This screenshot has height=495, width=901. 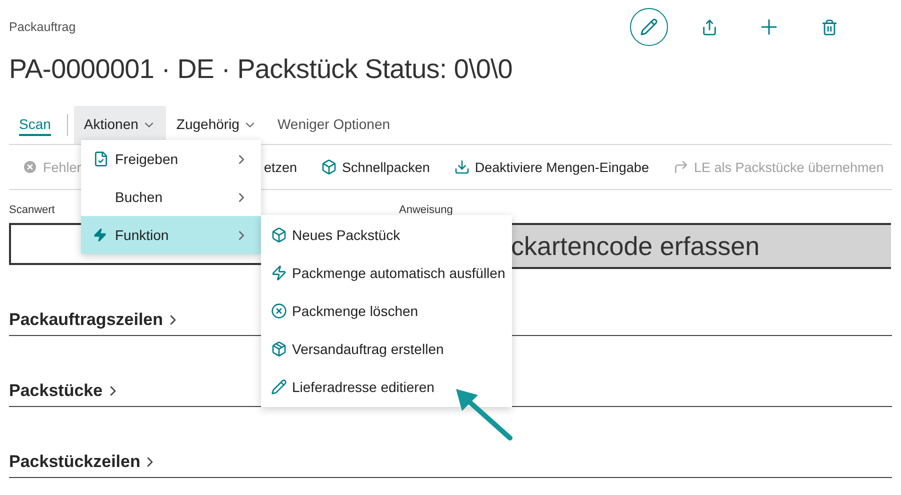 I want to click on page-title: PA-0000001 · DE · Packstück Status: 0\0\0, so click(x=261, y=70).